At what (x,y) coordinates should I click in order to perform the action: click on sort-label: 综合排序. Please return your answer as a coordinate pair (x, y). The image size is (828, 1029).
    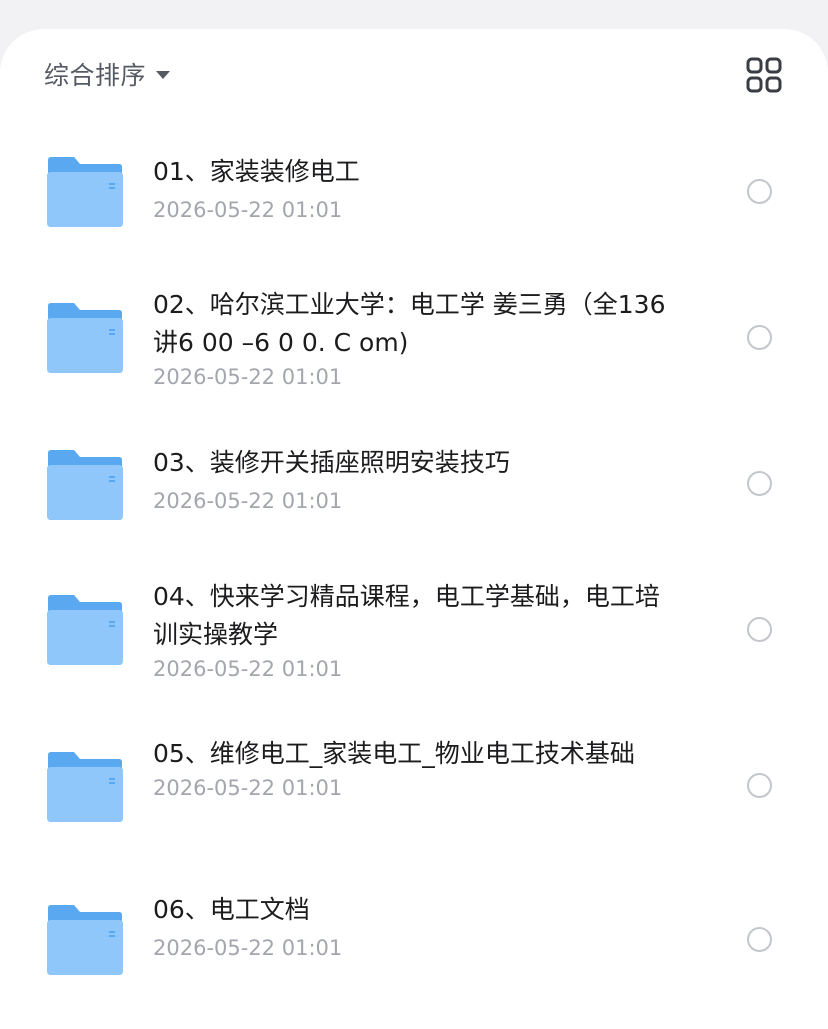
    Looking at the image, I should click on (95, 75).